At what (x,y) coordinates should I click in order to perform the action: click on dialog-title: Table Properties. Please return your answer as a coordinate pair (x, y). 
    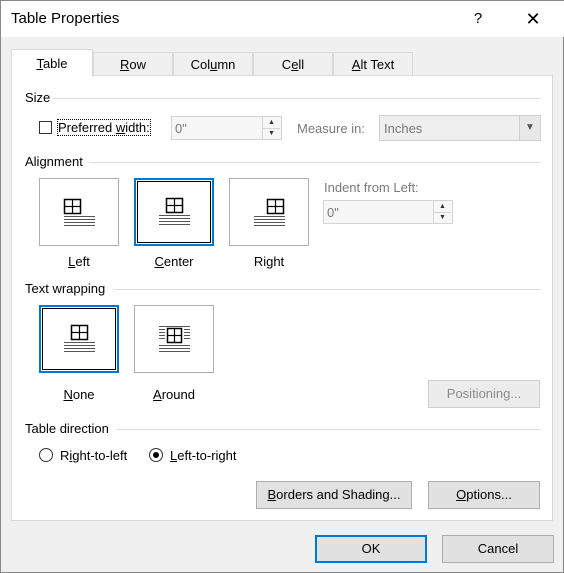
    Looking at the image, I should click on (65, 18).